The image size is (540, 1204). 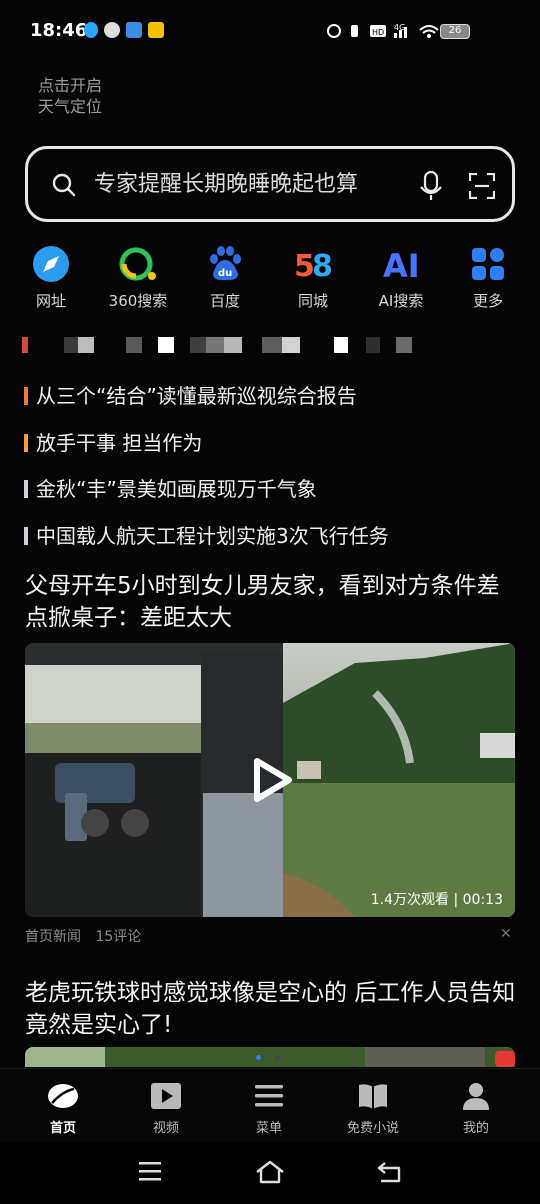 What do you see at coordinates (70, 85) in the screenshot?
I see `weather-line-1: 点击开启` at bounding box center [70, 85].